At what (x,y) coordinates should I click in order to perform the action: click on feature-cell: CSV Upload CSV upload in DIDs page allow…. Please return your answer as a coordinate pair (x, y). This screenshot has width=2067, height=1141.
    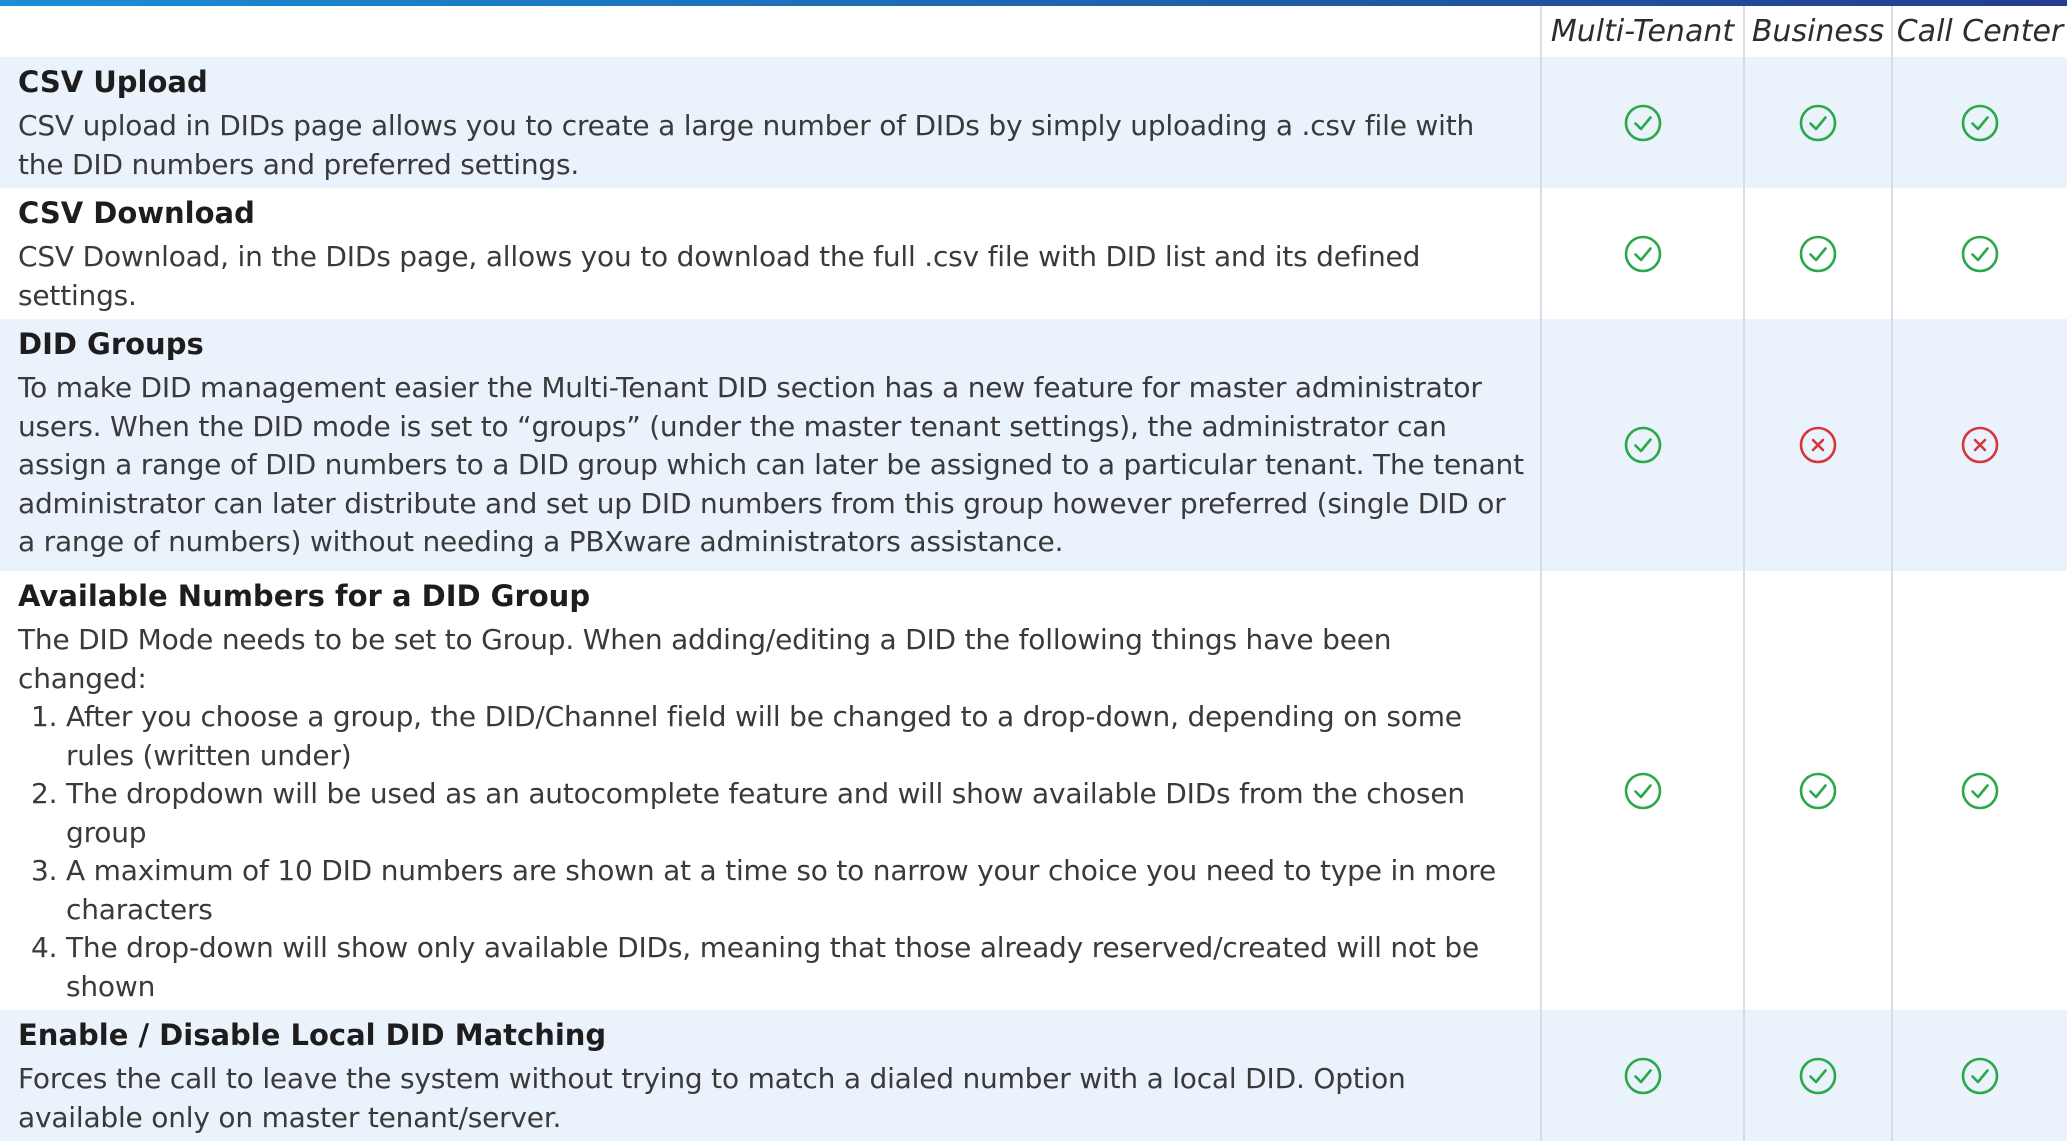
    Looking at the image, I should click on (770, 122).